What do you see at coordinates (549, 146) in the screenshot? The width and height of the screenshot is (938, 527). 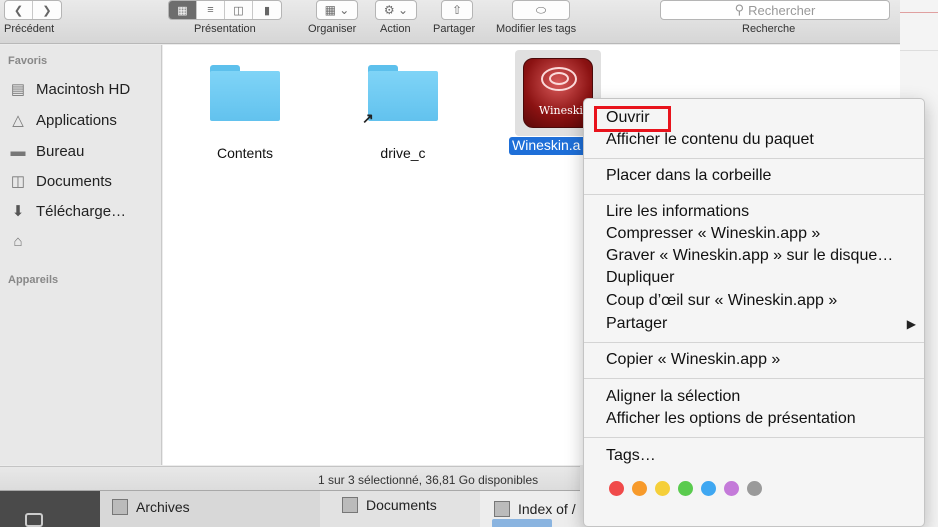 I see `selected-file-name: Wineskin.a` at bounding box center [549, 146].